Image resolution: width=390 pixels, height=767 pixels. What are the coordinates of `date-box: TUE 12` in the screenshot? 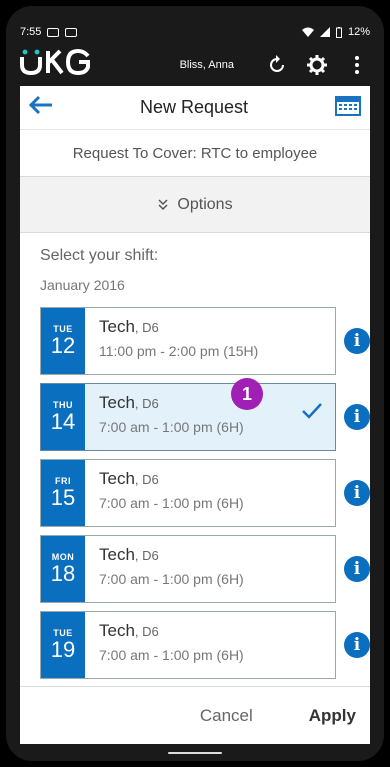 It's located at (63, 341).